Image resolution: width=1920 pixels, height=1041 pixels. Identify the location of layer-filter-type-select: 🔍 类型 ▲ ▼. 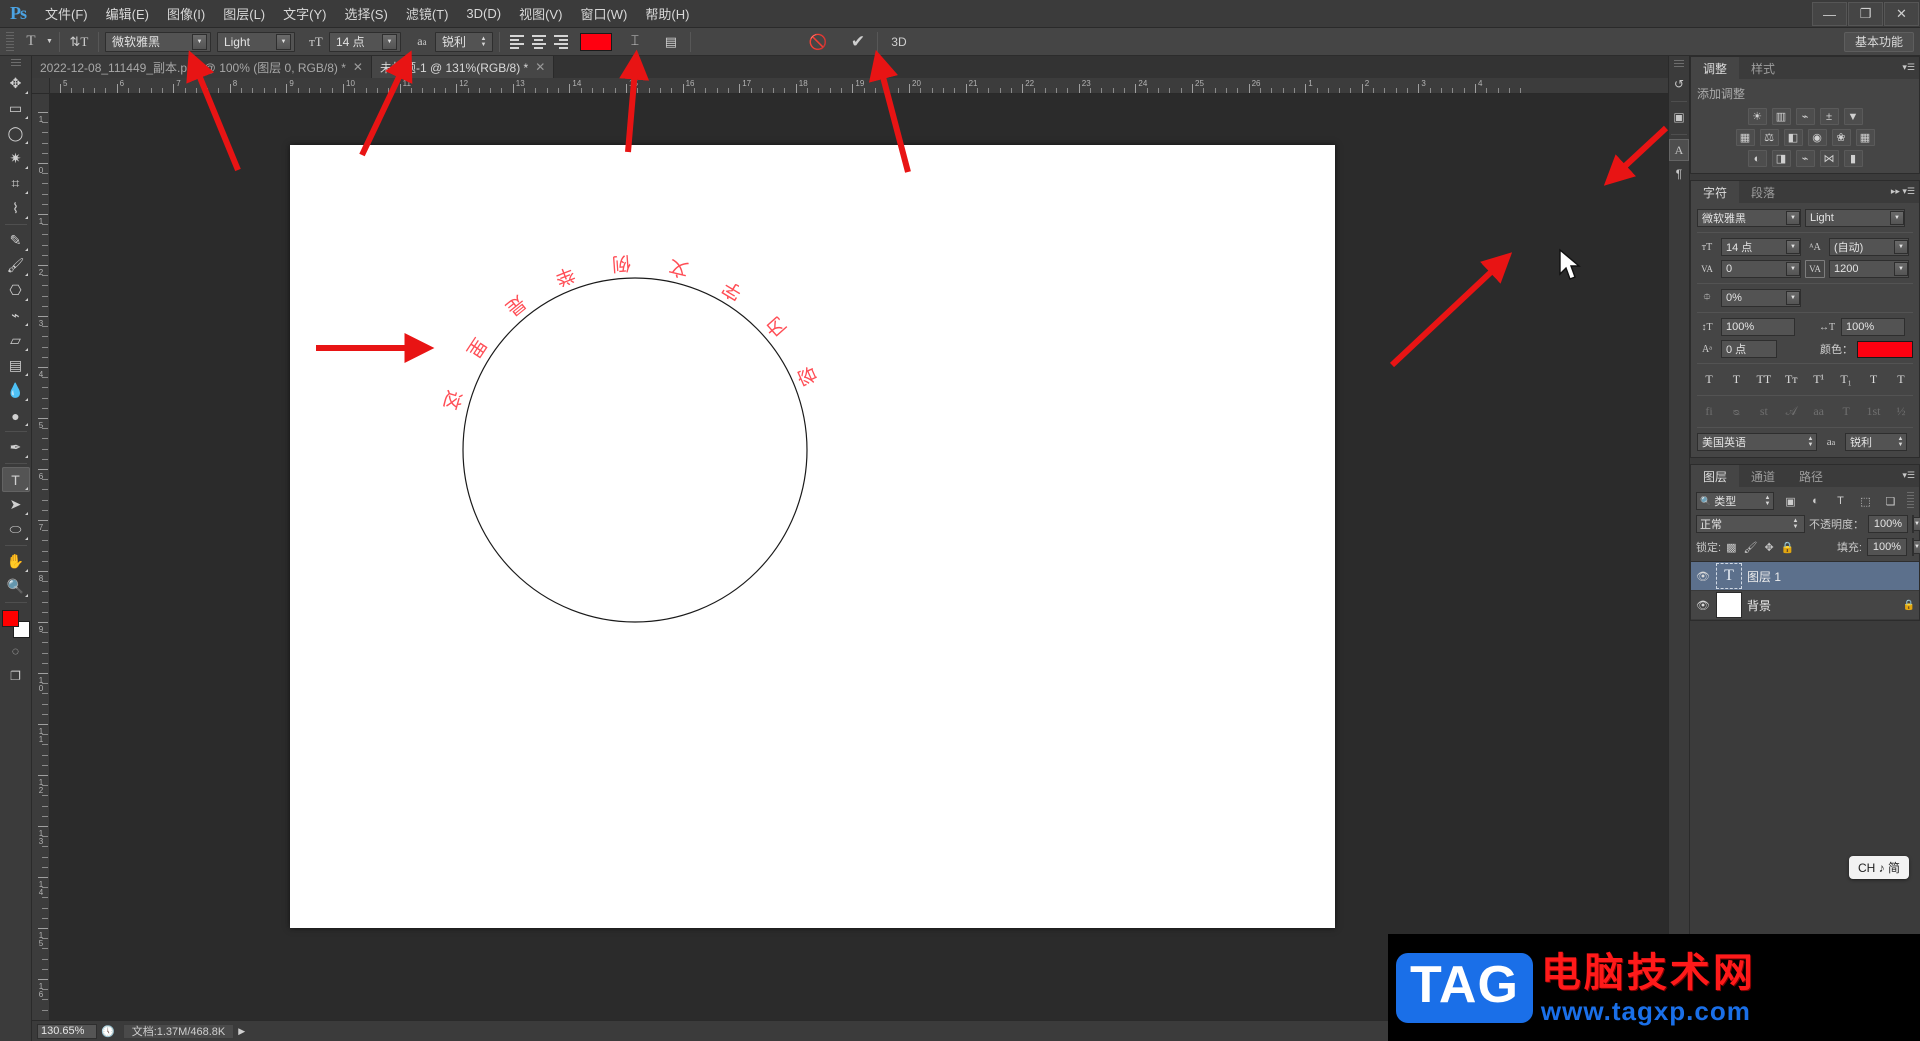
(1735, 501).